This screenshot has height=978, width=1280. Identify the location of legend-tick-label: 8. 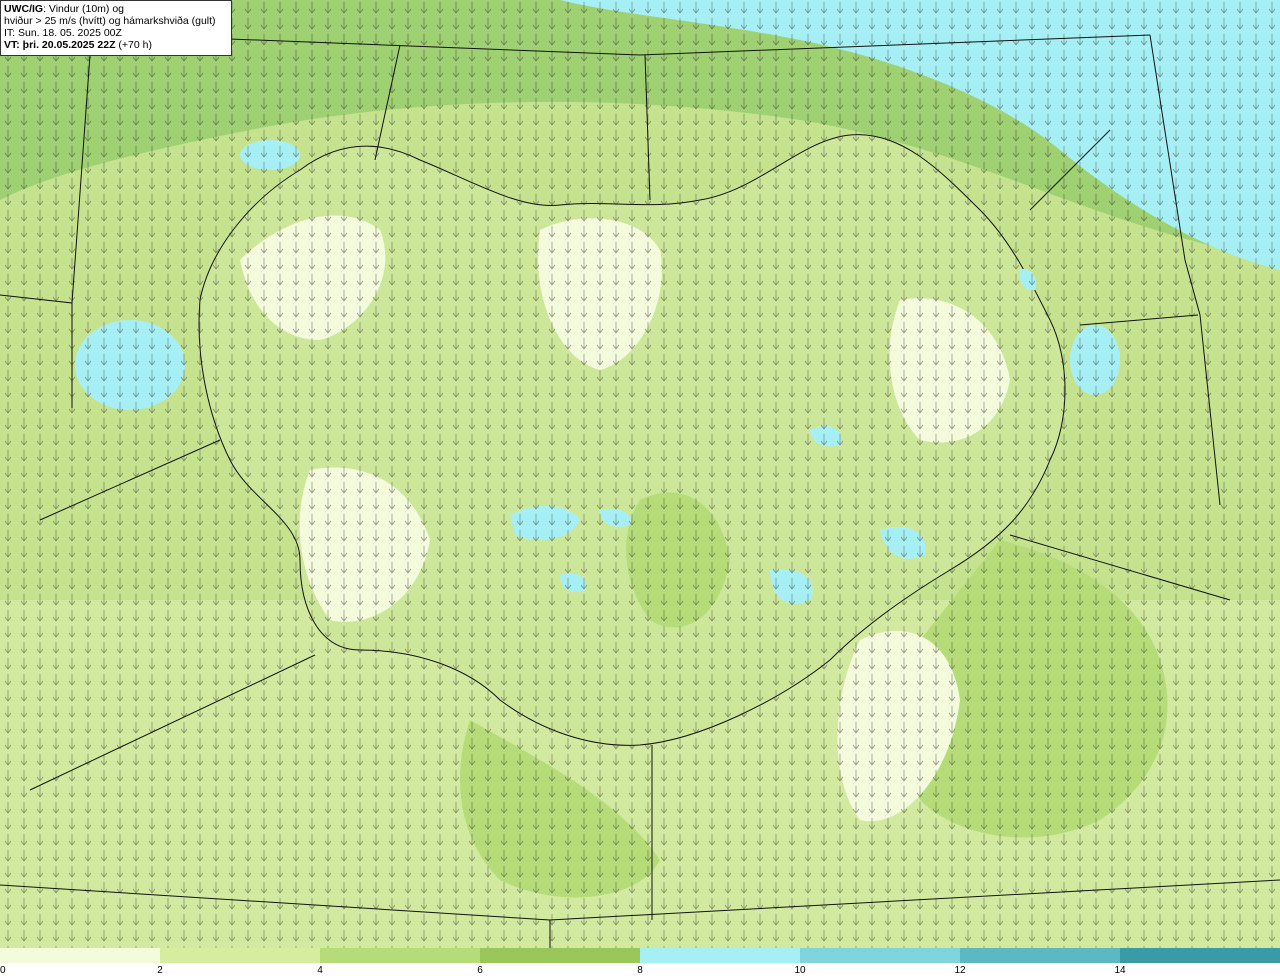
(640, 970).